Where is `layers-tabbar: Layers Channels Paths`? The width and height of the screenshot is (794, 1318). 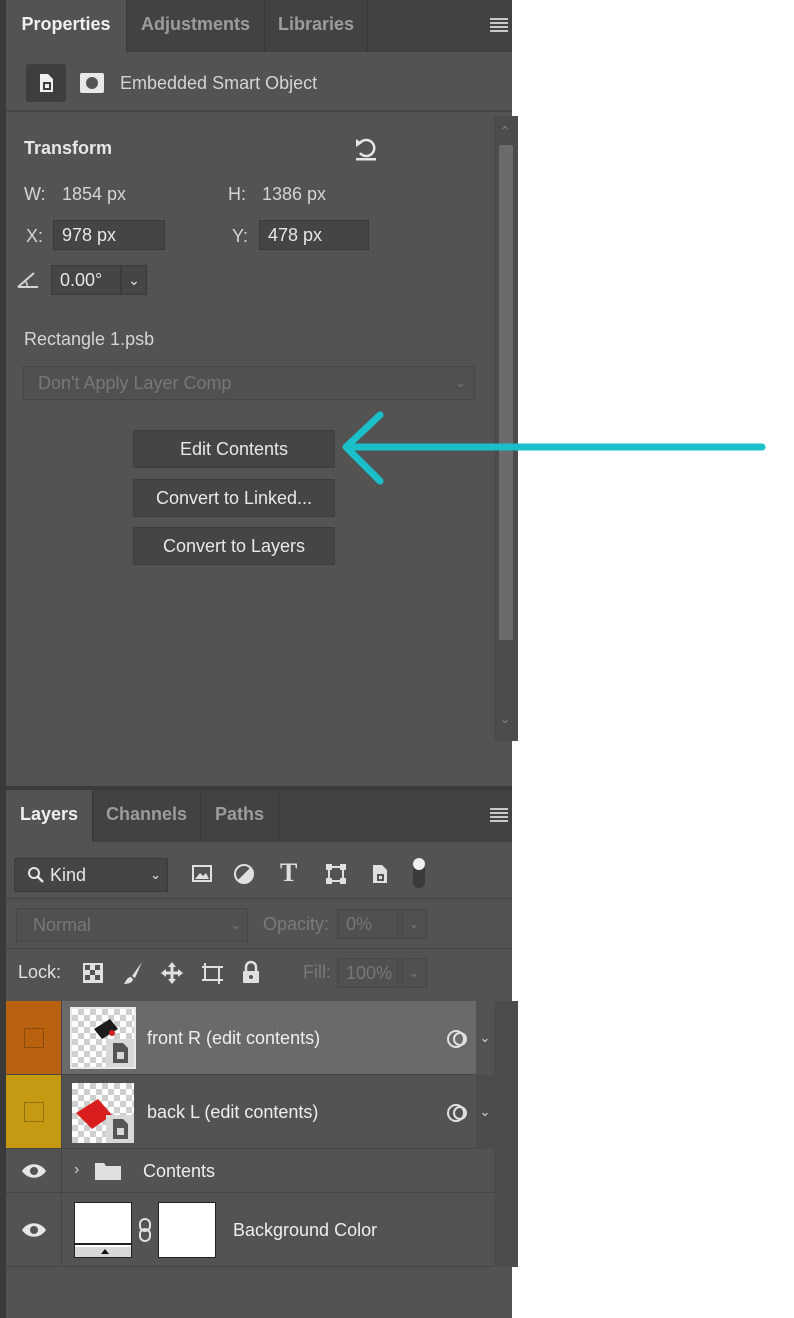 layers-tabbar: Layers Channels Paths is located at coordinates (259, 816).